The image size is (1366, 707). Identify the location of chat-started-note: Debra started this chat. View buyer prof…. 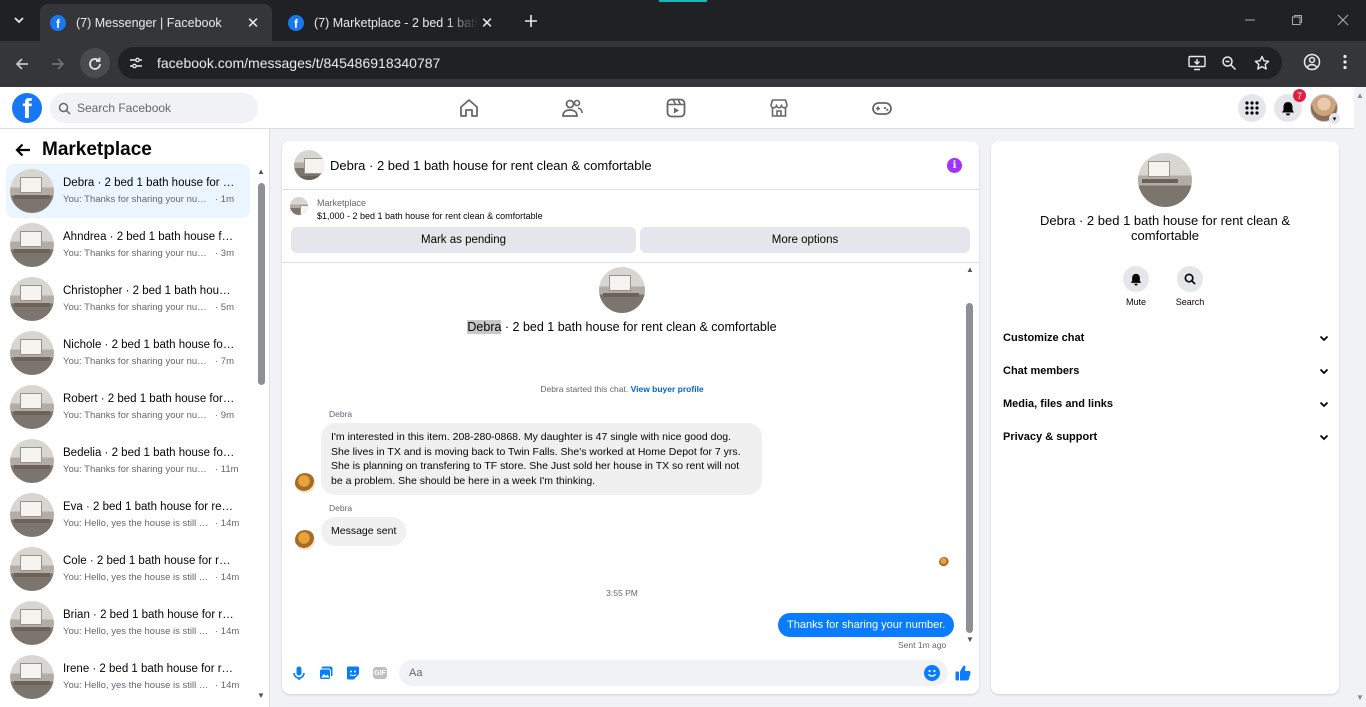
(622, 389).